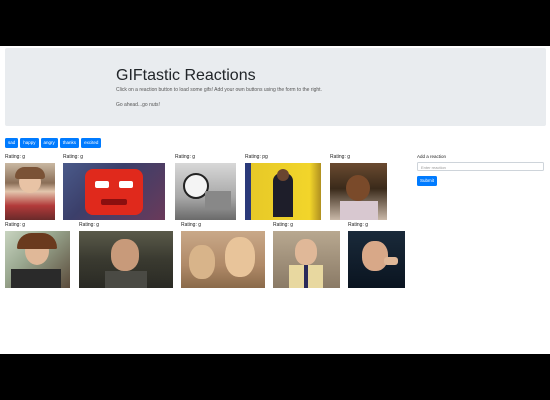 This screenshot has height=400, width=550. Describe the element at coordinates (432, 156) in the screenshot. I see `add-reaction-label: Add a reaction` at that location.